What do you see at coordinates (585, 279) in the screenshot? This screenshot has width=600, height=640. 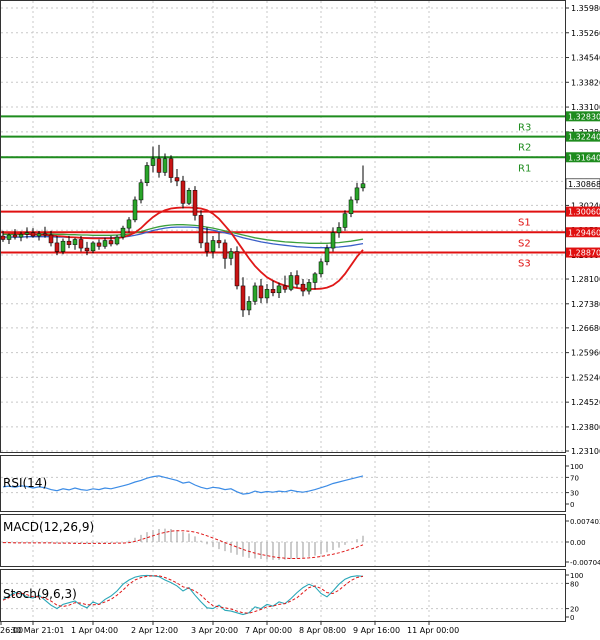 I see `price-tick-label: 1.28100` at bounding box center [585, 279].